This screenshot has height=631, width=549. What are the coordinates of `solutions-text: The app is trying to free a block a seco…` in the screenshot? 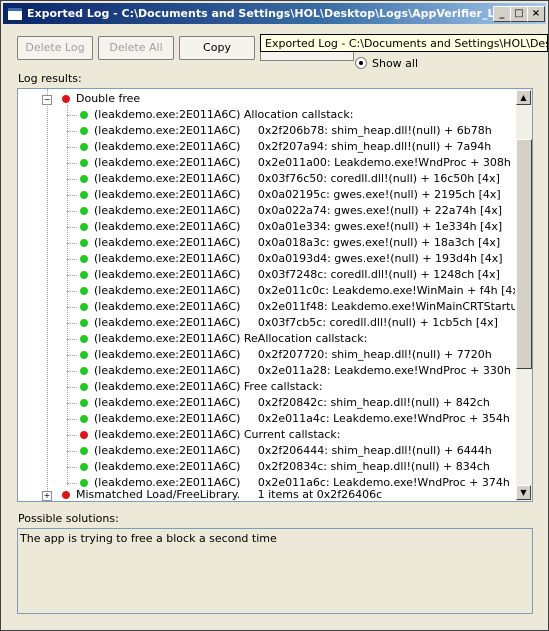 It's located at (148, 538).